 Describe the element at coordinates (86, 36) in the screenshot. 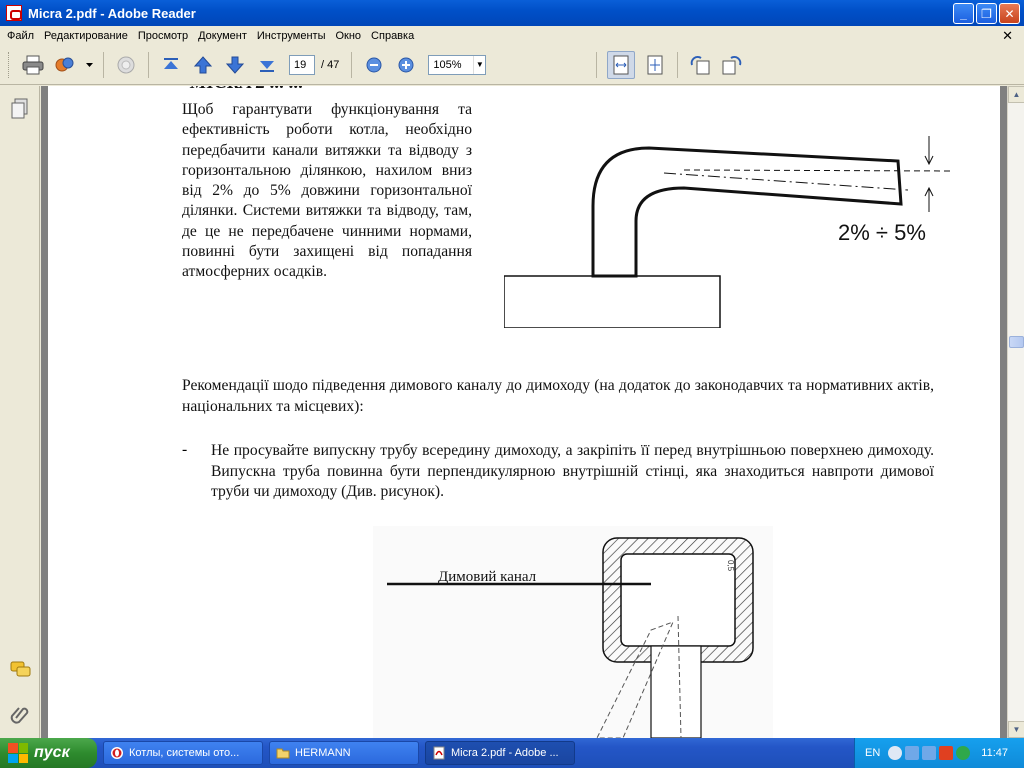

I see `menu-edit: Редактирование` at that location.